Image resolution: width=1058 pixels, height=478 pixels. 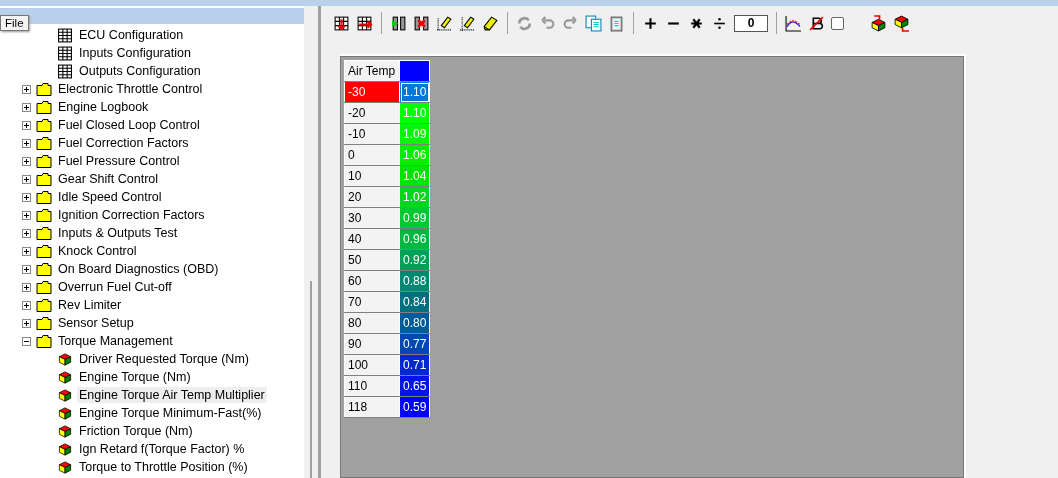 What do you see at coordinates (372, 113) in the screenshot?
I see `axis-cell: -20` at bounding box center [372, 113].